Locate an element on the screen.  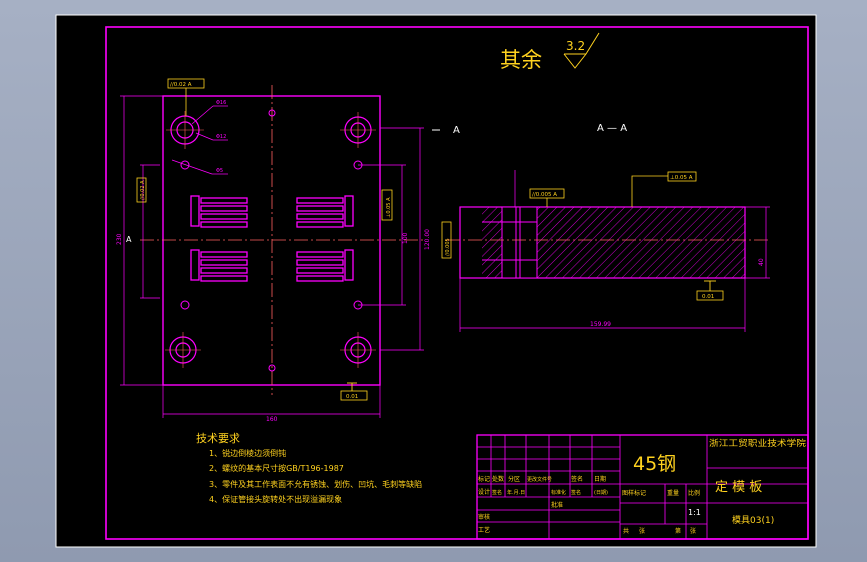
title-drawing-no: 模具03(1) is located at coordinates (753, 520).